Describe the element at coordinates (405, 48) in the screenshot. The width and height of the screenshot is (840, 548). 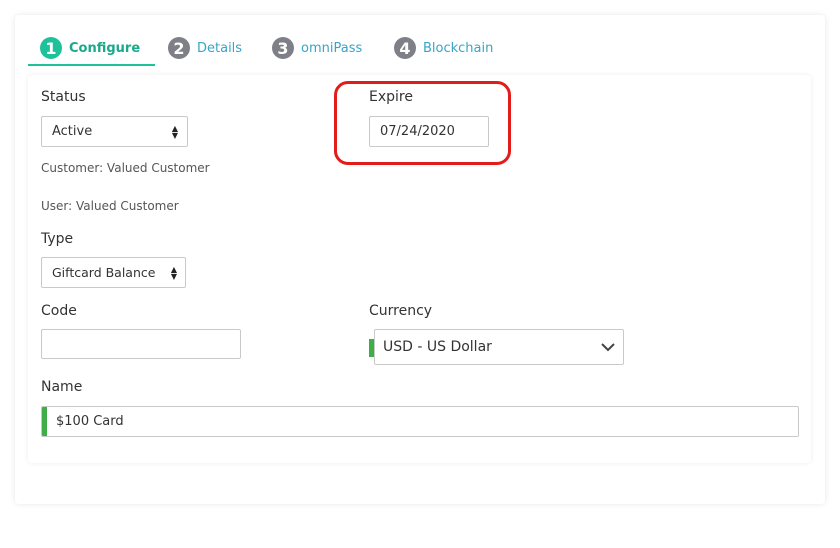
I see `step-4-icon: 4` at that location.